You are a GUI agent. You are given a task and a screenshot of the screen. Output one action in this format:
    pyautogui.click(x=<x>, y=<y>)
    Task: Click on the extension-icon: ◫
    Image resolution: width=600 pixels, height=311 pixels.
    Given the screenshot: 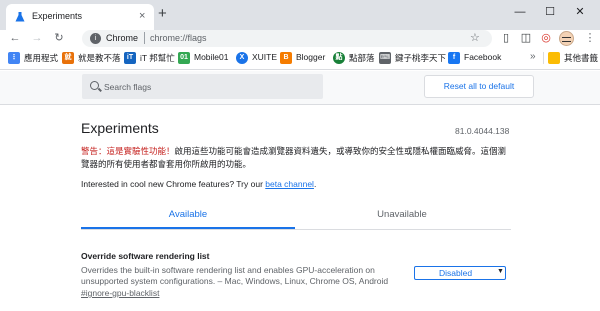 What is the action you would take?
    pyautogui.click(x=526, y=38)
    